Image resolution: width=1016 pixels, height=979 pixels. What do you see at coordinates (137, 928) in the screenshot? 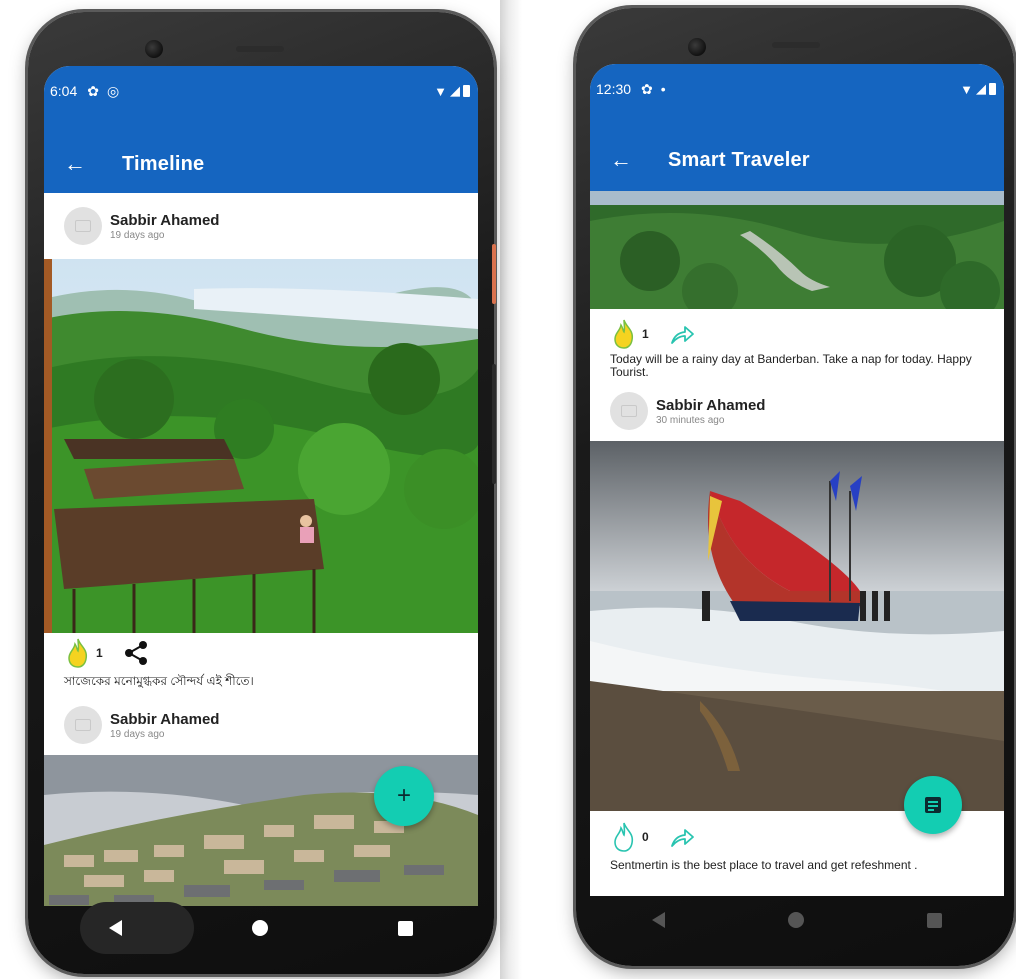
I see `nav-back-pill` at bounding box center [137, 928].